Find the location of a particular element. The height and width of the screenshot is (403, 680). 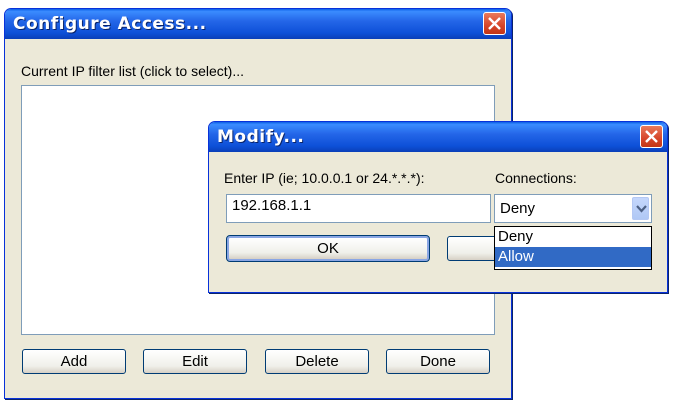

option-deny: Deny is located at coordinates (573, 237).